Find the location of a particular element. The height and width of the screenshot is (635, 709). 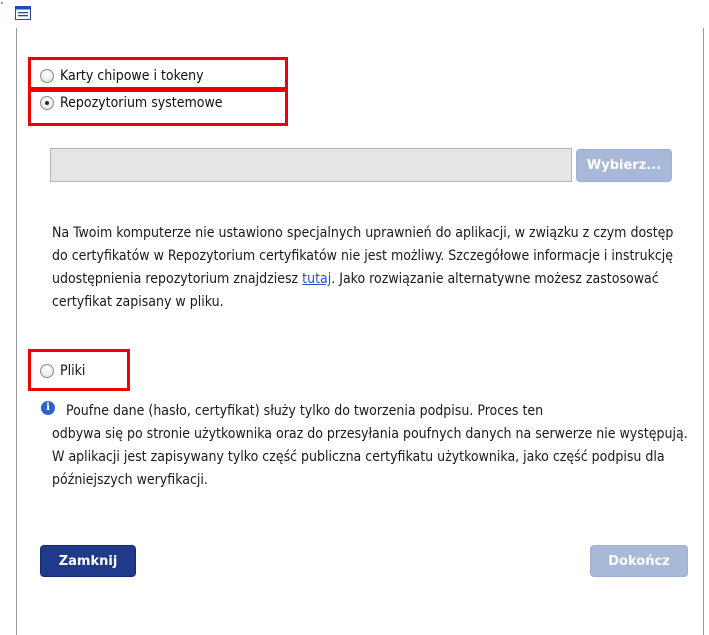

info-icon: i is located at coordinates (48, 408).